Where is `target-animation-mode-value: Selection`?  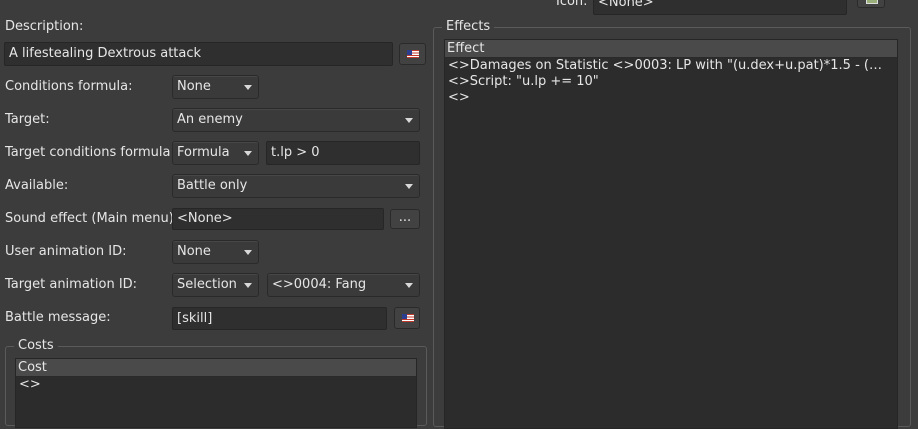
target-animation-mode-value: Selection is located at coordinates (207, 284).